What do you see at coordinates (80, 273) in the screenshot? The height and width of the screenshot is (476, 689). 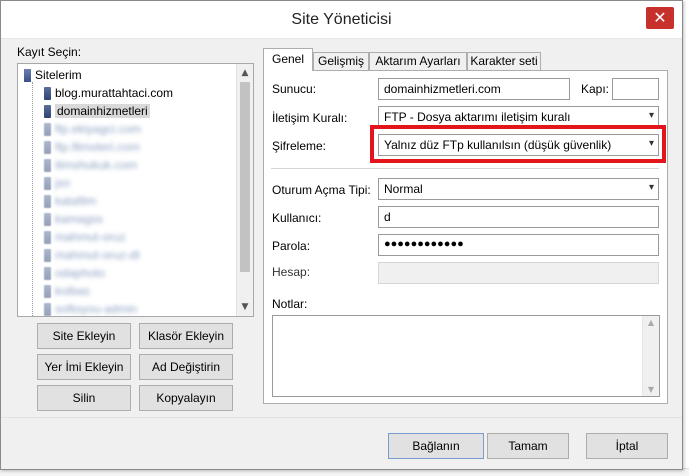 I see `tree-item-label: odaphoto` at bounding box center [80, 273].